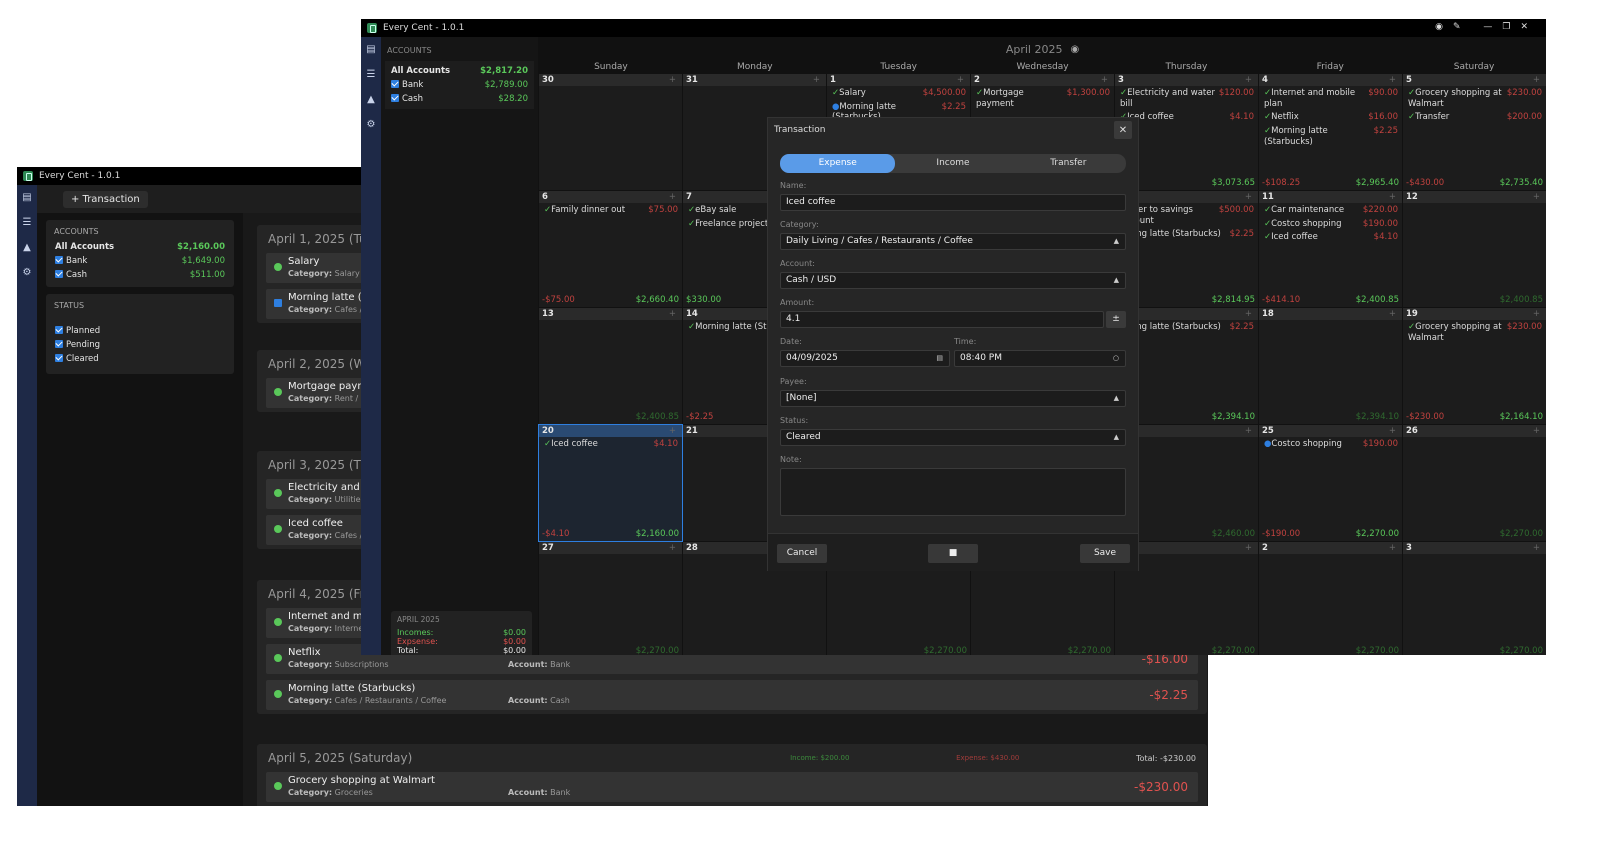 This screenshot has width=1608, height=844. Describe the element at coordinates (610, 598) in the screenshot. I see `calendar-day: 27 + $2,270.00` at that location.